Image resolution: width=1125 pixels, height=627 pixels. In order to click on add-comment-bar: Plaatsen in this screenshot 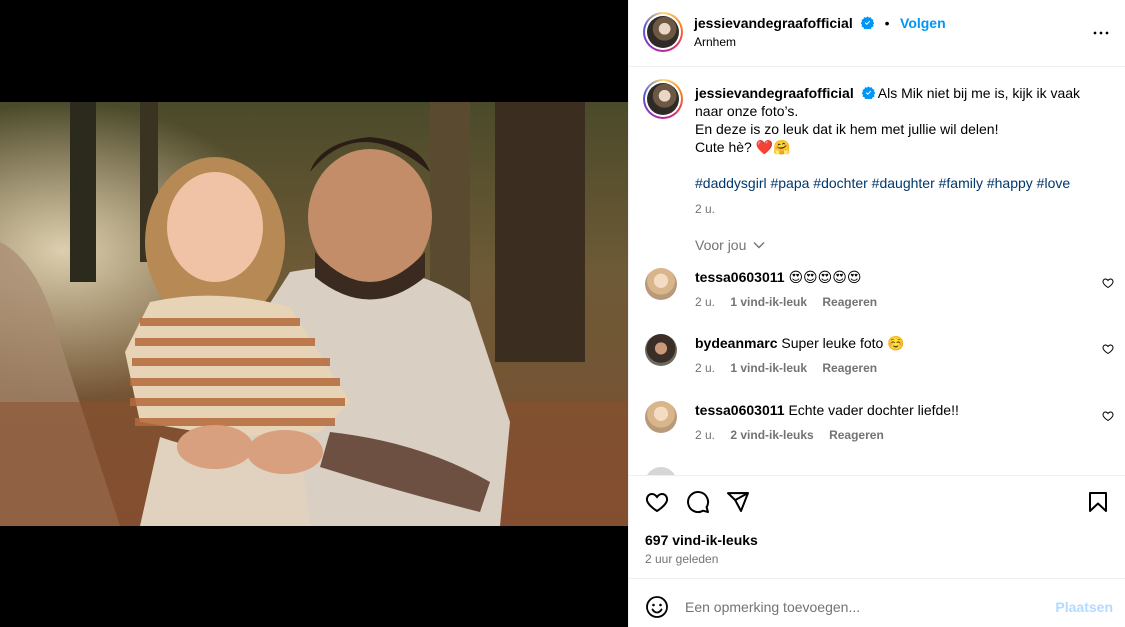, I will do `click(877, 602)`.